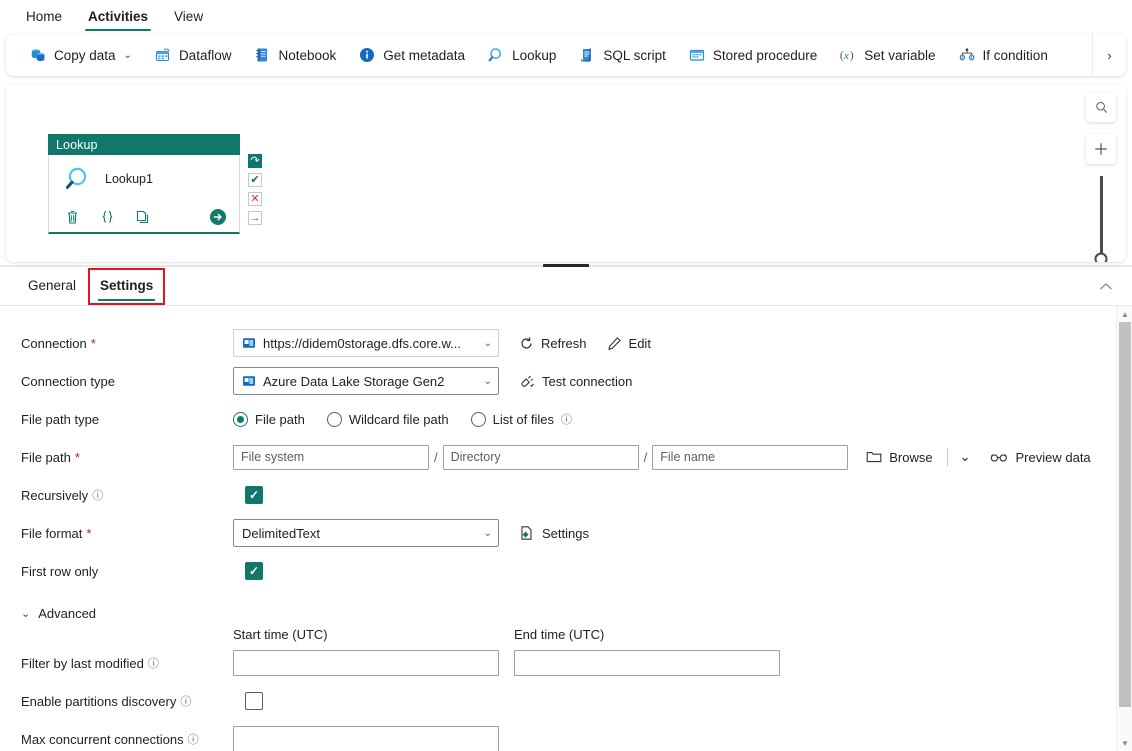 Image resolution: width=1132 pixels, height=751 pixels. Describe the element at coordinates (846, 56) in the screenshot. I see `svg-text: x` at that location.